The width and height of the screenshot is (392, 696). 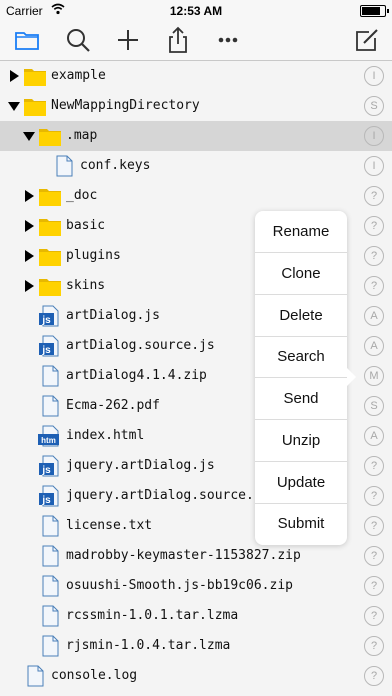 I want to click on file-name: jquery.artDialog.js, so click(x=140, y=465).